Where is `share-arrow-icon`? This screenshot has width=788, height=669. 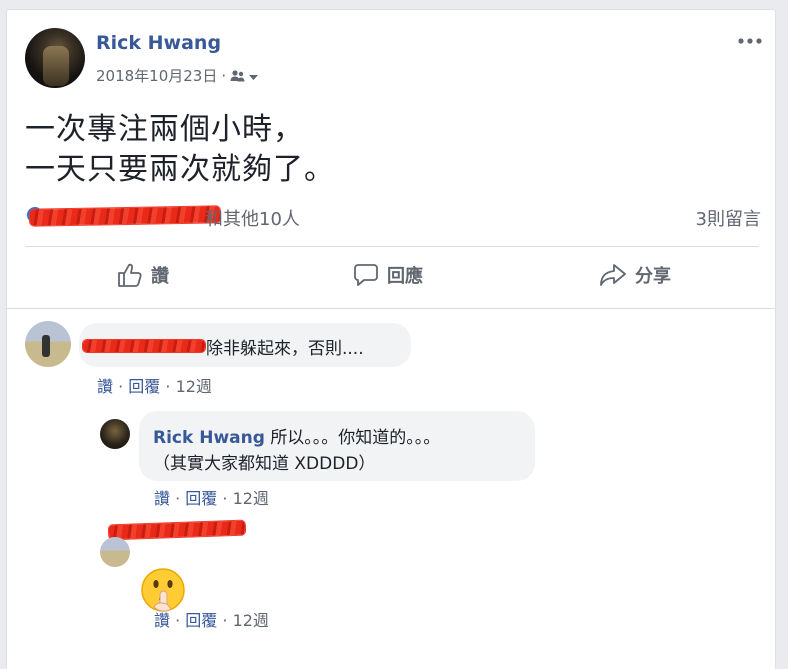 share-arrow-icon is located at coordinates (613, 275).